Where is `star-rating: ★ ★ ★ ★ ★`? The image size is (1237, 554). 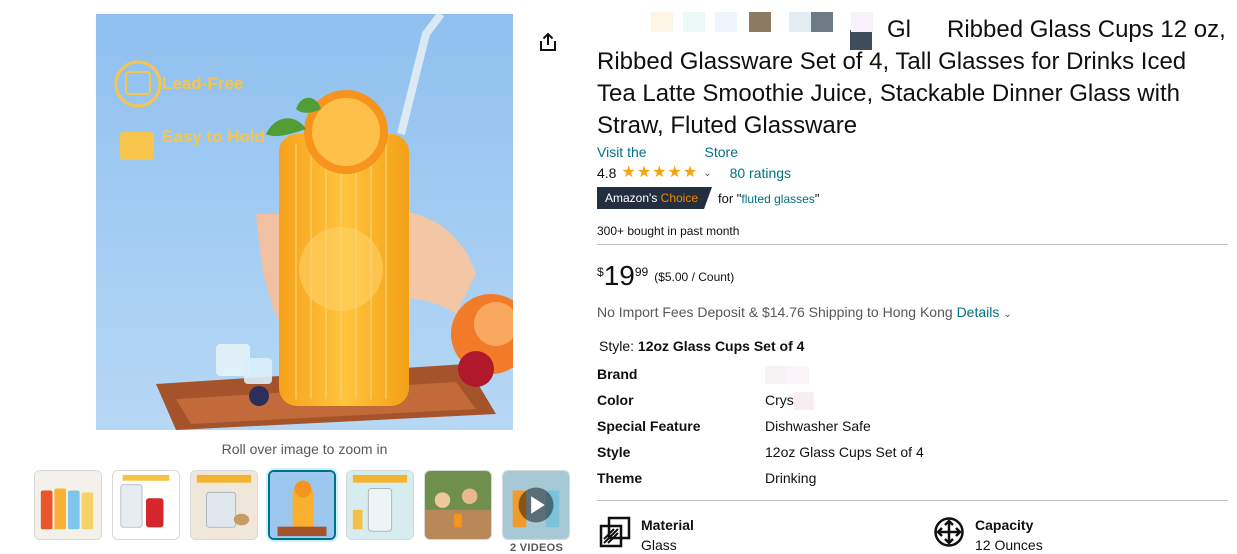
star-rating: ★ ★ ★ ★ ★ is located at coordinates (659, 173).